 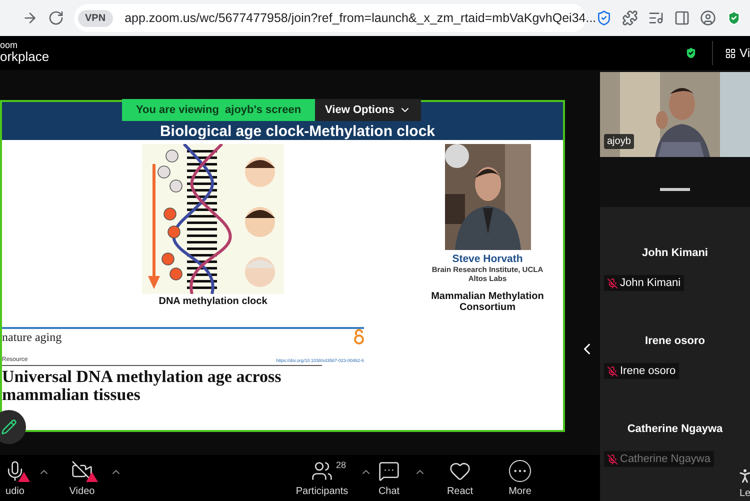 I want to click on vpn-badge: VPN, so click(x=95, y=18).